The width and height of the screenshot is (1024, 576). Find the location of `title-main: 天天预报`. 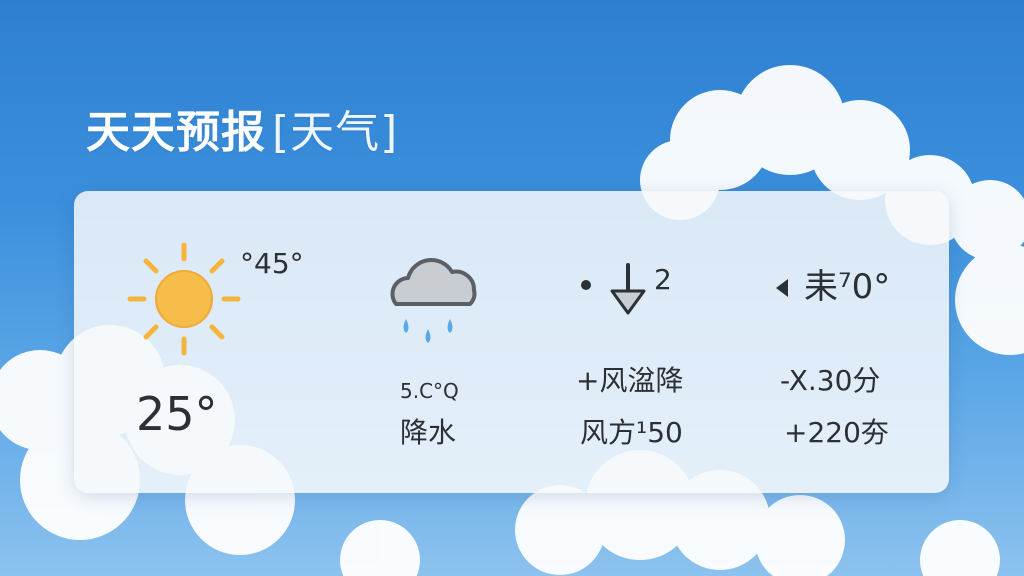

title-main: 天天预报 is located at coordinates (176, 132).